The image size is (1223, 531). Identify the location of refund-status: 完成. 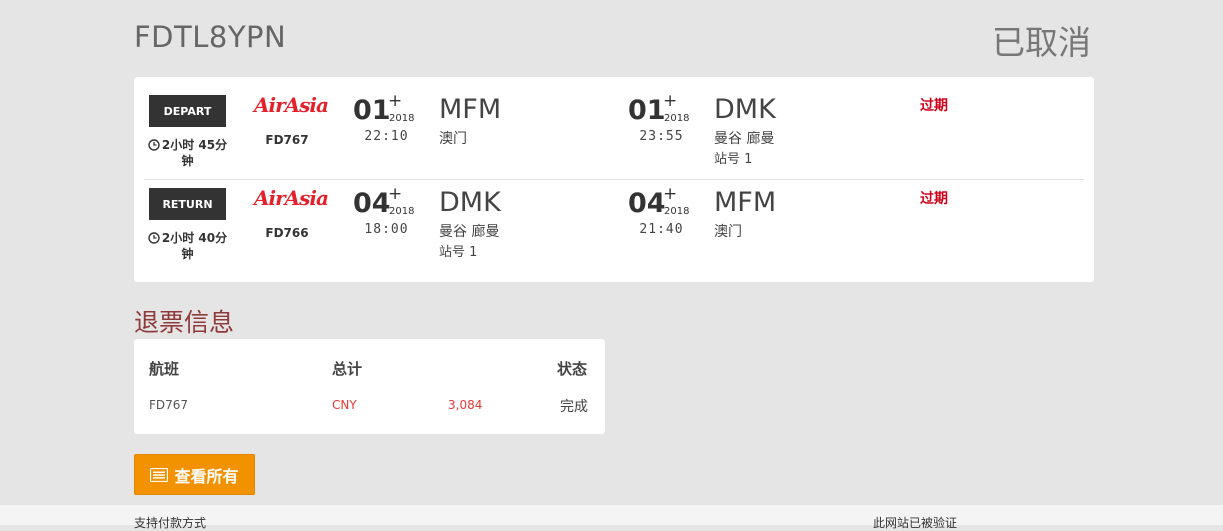
(574, 407).